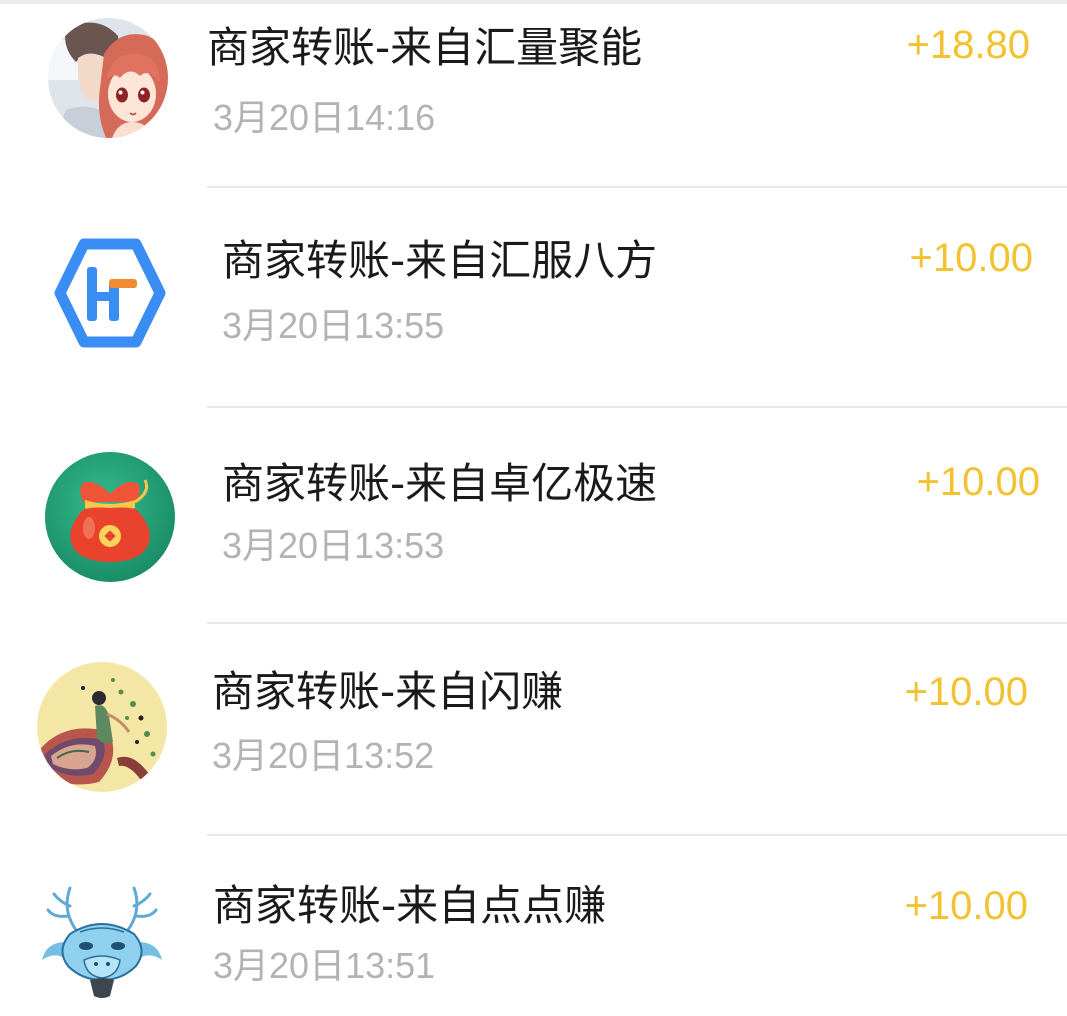  Describe the element at coordinates (388, 691) in the screenshot. I see `transaction-title: 商家转账-来自闪赚` at that location.